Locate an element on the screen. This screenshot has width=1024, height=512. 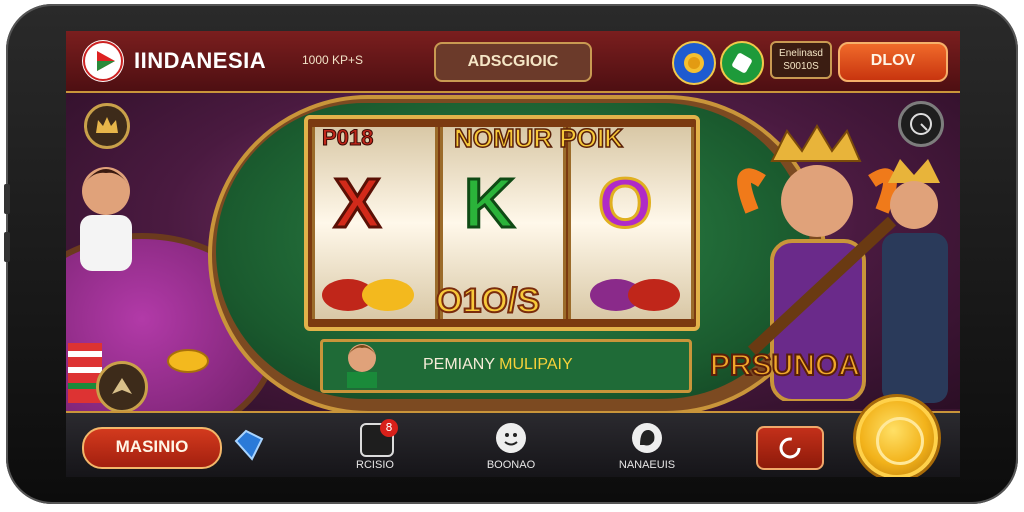
side-promo-text: PRSUNOA is located at coordinates (785, 365).